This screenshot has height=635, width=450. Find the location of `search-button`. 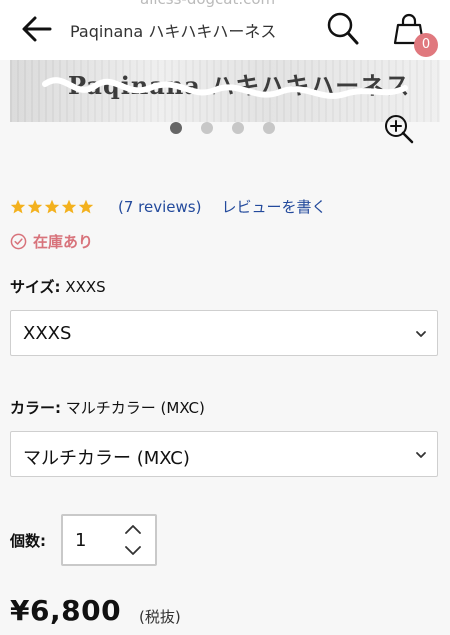

search-button is located at coordinates (343, 28).